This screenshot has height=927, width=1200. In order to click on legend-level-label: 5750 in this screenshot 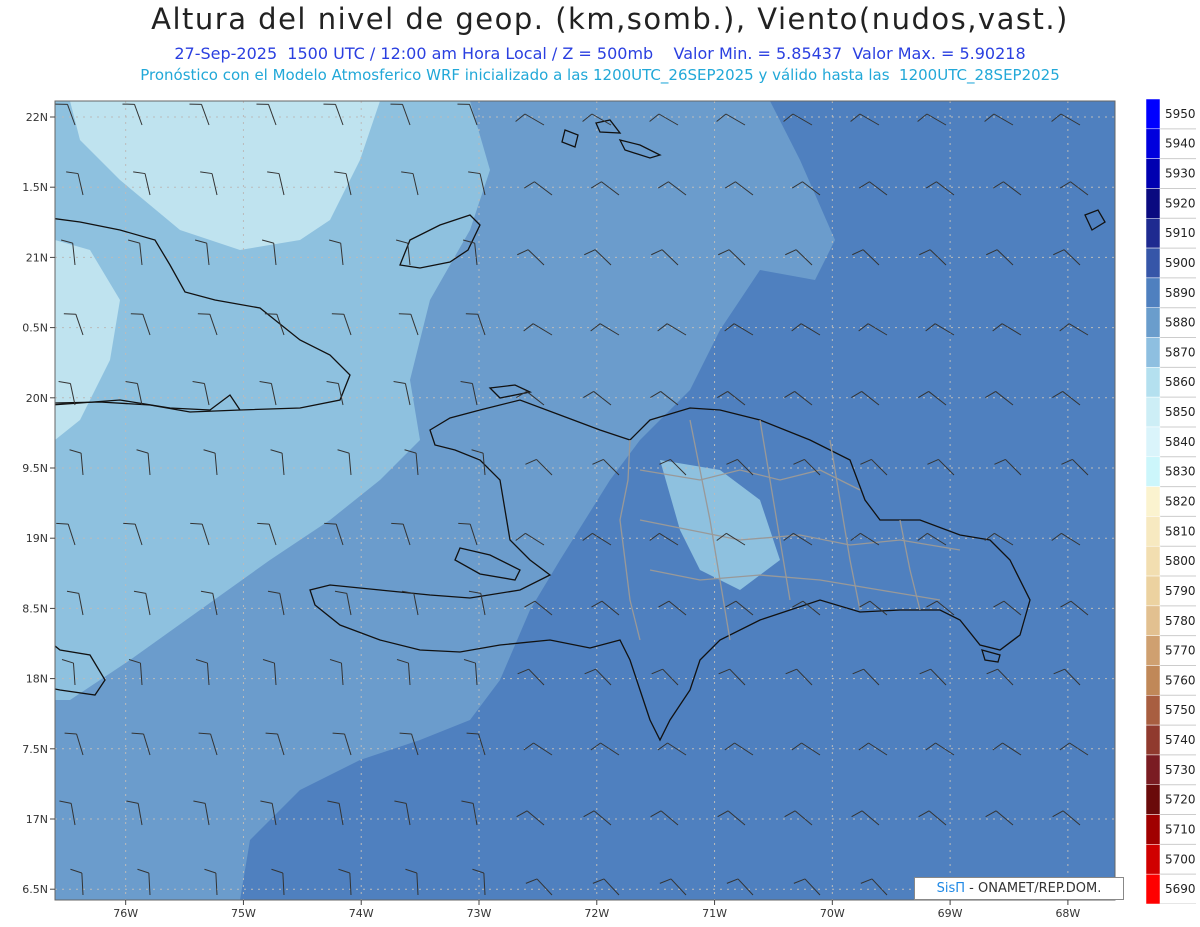, I will do `click(1180, 710)`.